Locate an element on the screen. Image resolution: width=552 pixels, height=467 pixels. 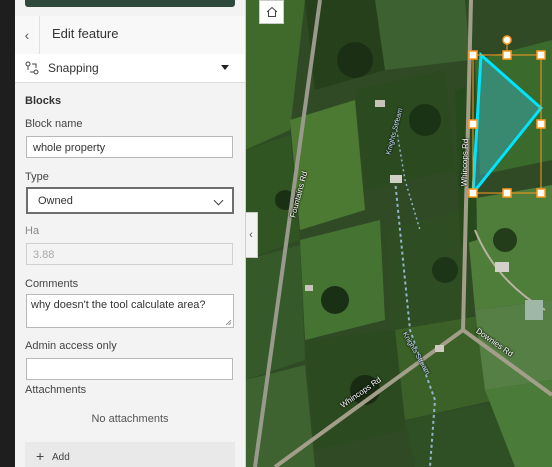
chevron-down-icon is located at coordinates (218, 200).